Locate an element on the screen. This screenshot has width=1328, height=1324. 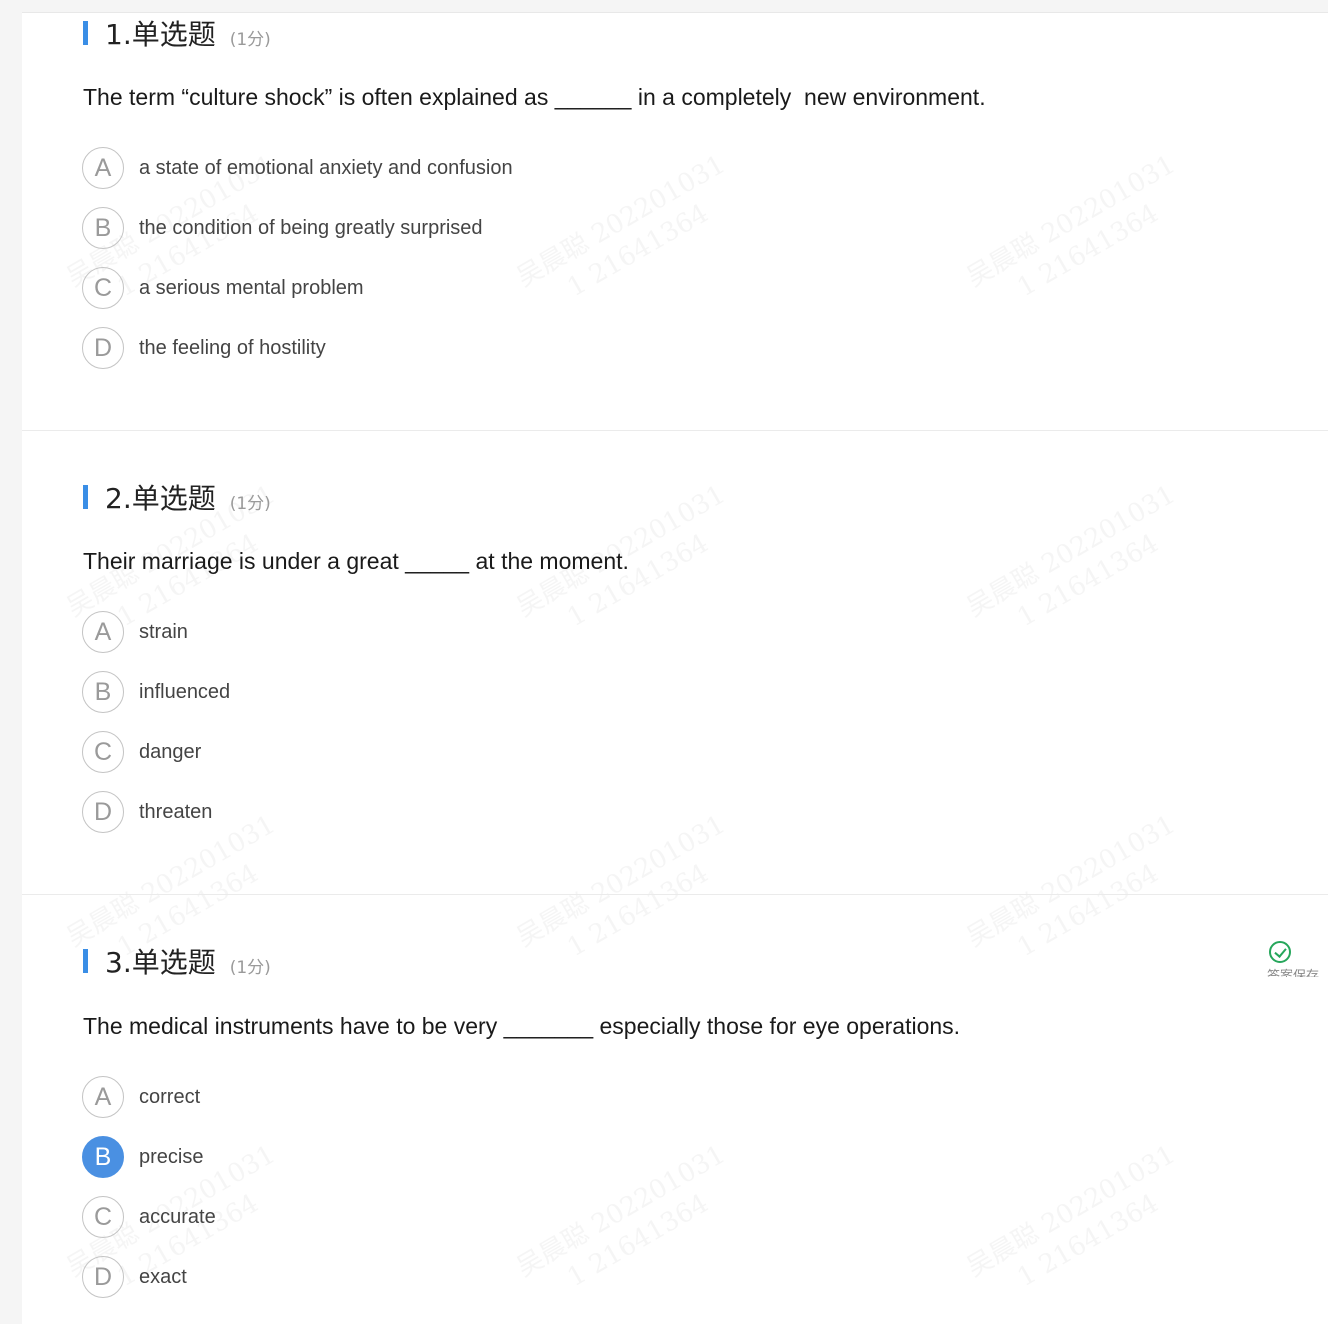
answer-status-label: 答案保存 is located at coordinates (1293, 973).